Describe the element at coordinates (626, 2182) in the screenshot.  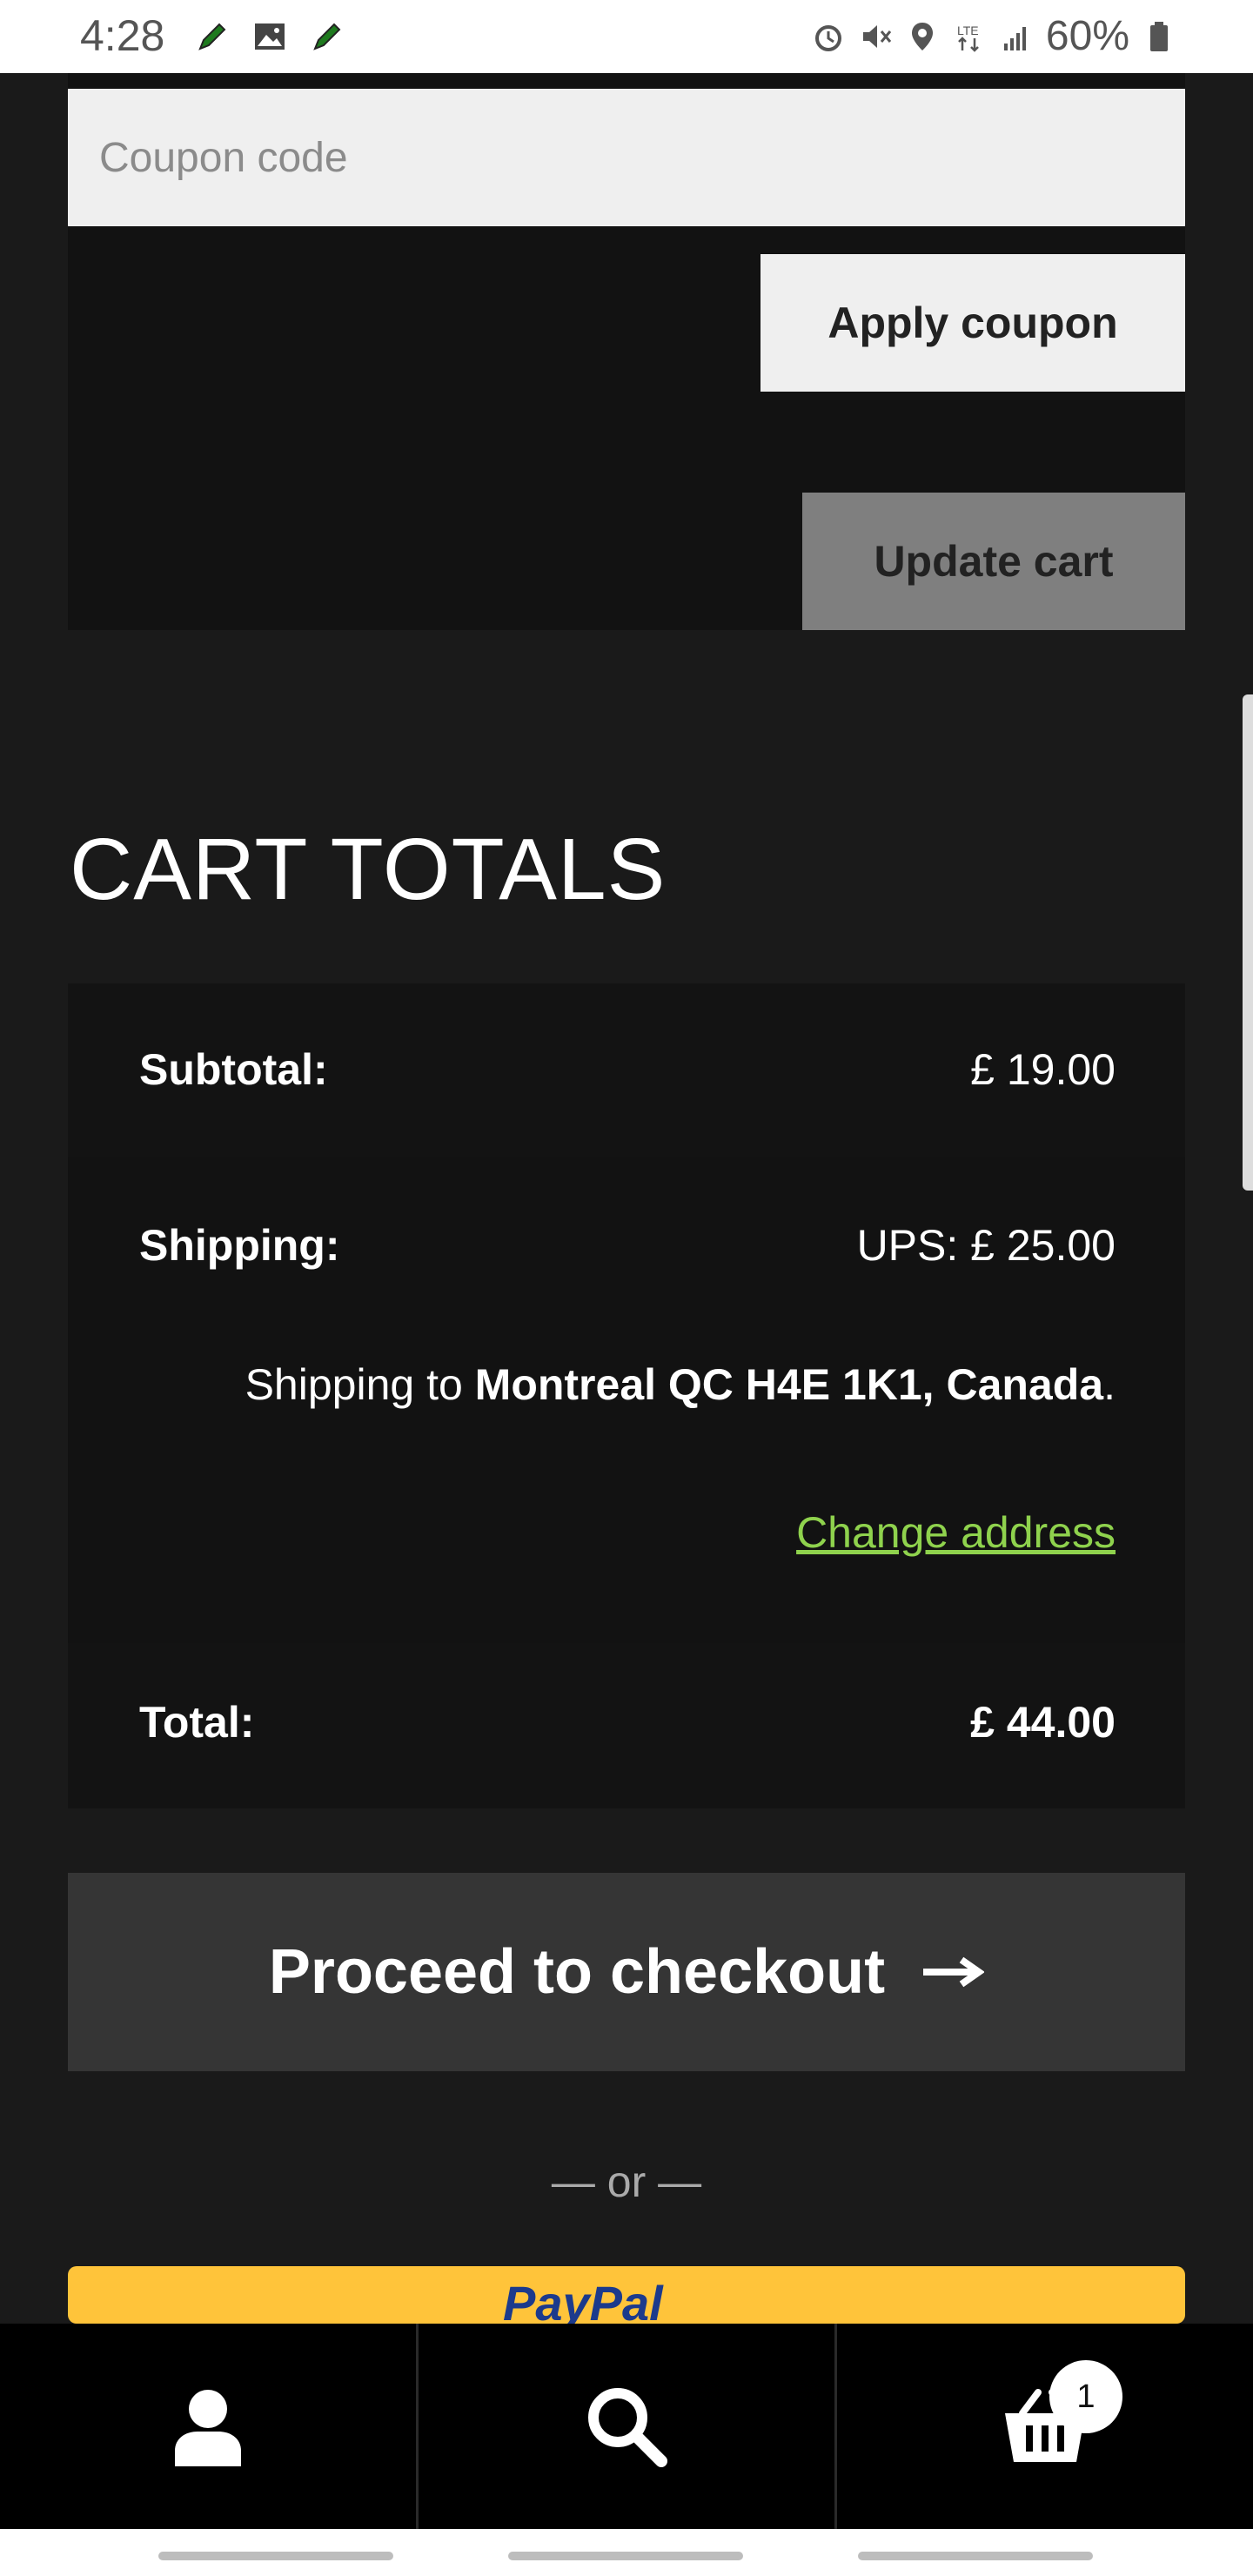
I see `or-divider: — or —` at that location.